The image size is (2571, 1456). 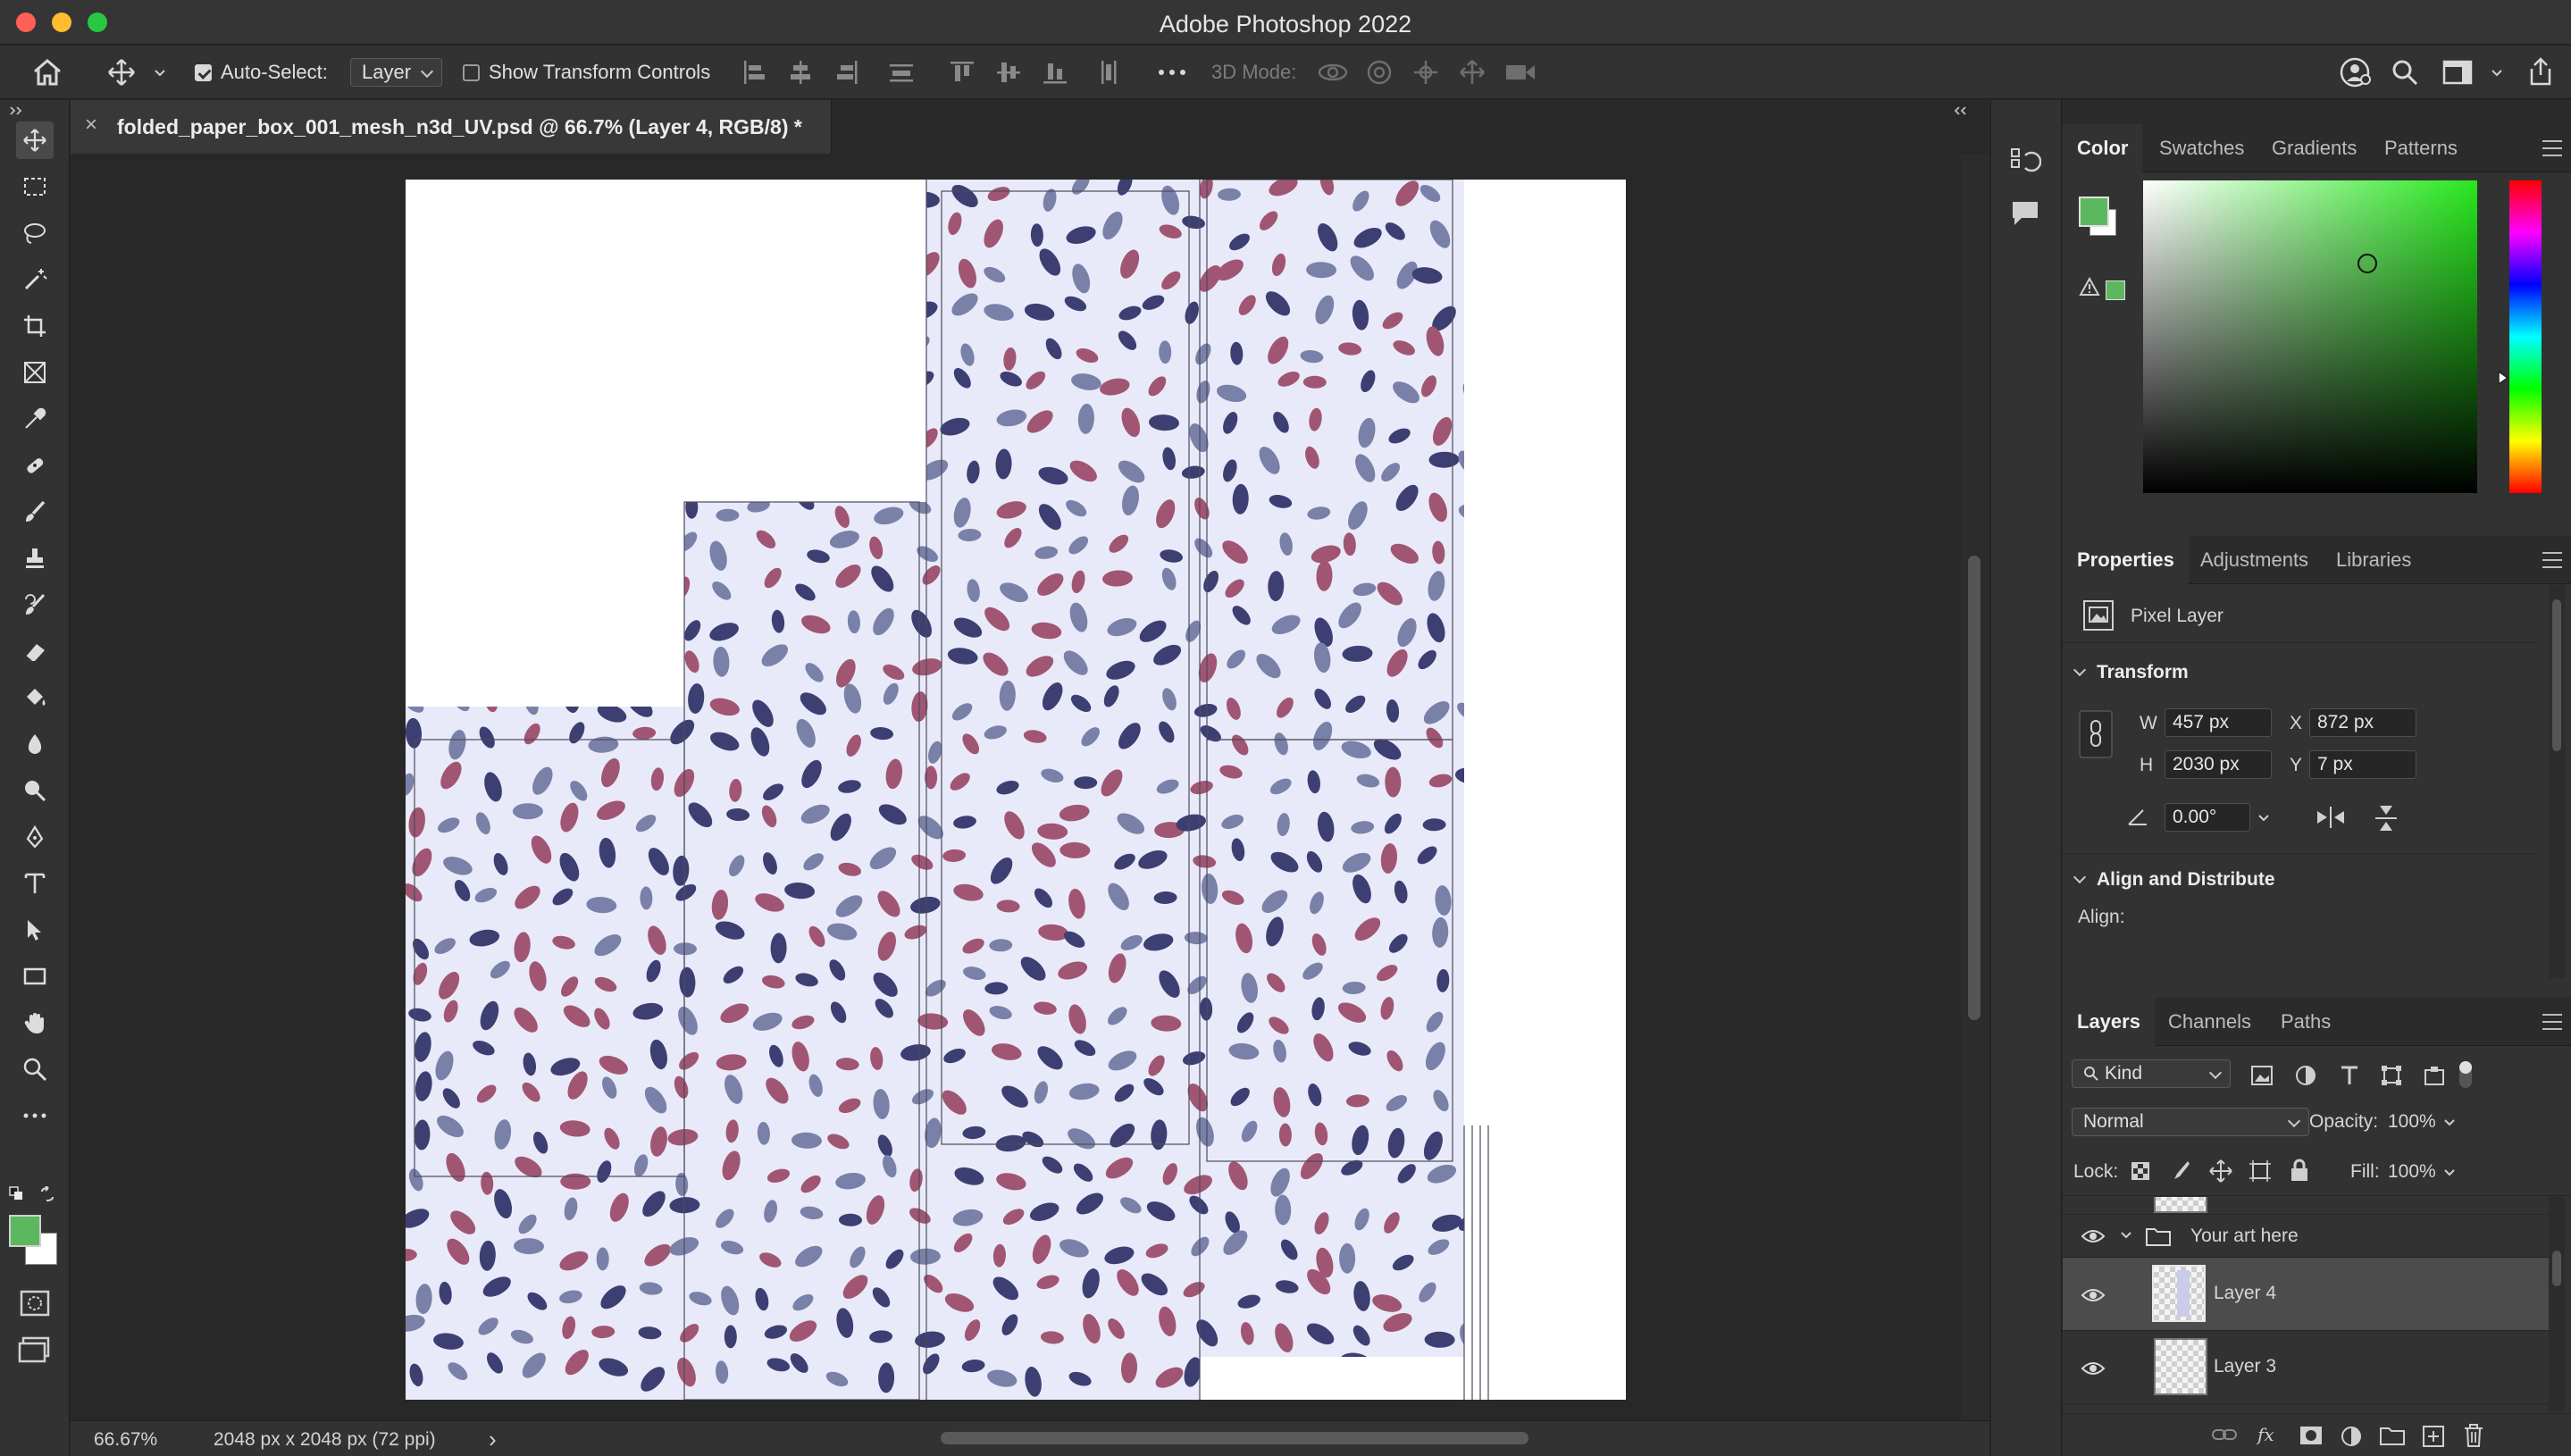 I want to click on link-dimensions-icon, so click(x=2096, y=734).